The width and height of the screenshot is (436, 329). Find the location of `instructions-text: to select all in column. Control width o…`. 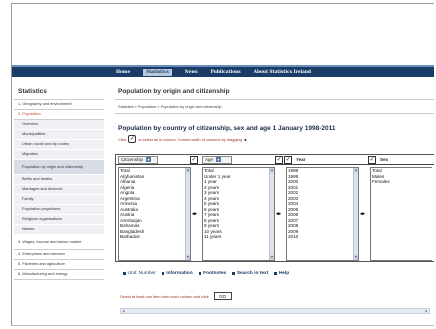

instructions-text: to select all in column. Control width o… is located at coordinates (190, 139).